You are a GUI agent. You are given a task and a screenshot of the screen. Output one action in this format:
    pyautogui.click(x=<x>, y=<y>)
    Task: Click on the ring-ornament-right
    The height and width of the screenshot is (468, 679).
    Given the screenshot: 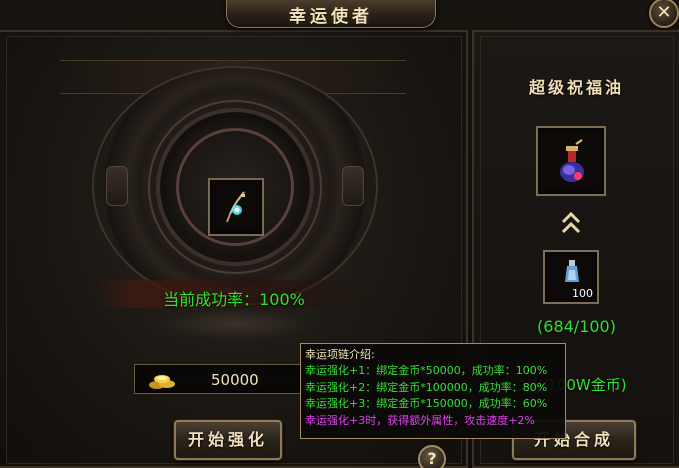 What is the action you would take?
    pyautogui.click(x=353, y=186)
    